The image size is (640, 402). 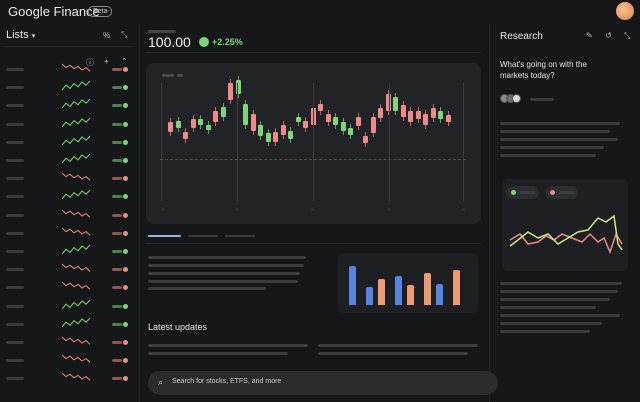 What do you see at coordinates (33, 36) in the screenshot?
I see `chevron-down-icon: ▾` at bounding box center [33, 36].